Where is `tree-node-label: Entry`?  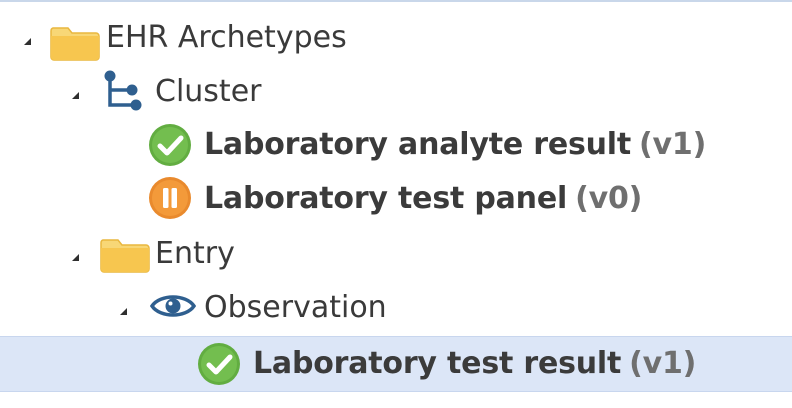 tree-node-label: Entry is located at coordinates (195, 253).